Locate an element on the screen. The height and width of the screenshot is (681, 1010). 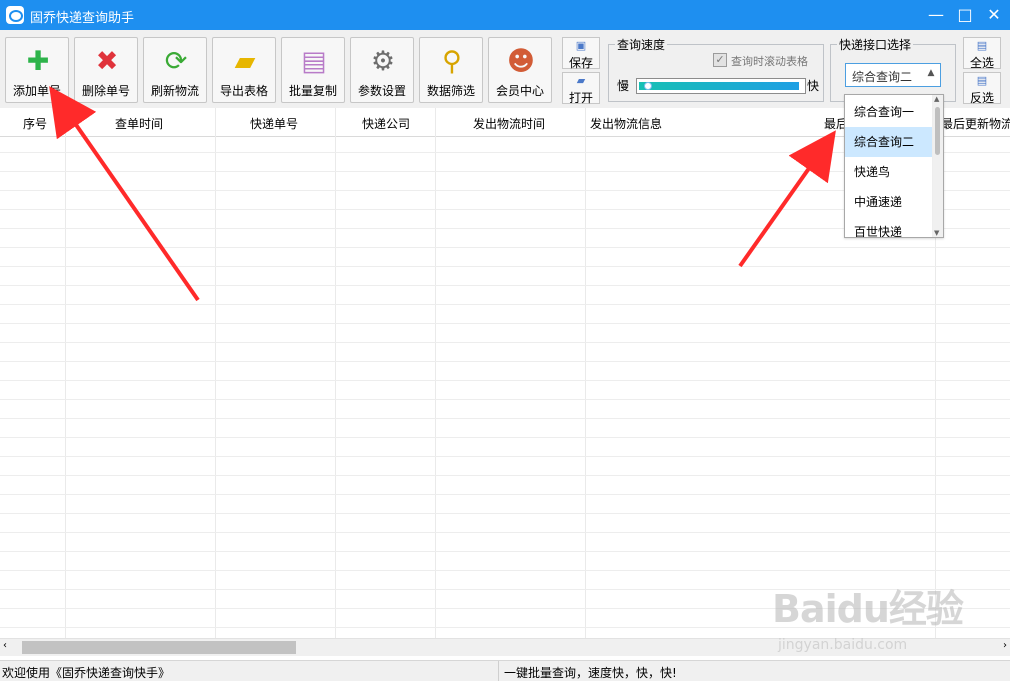
delete-icon: ✖ is located at coordinates (107, 61).